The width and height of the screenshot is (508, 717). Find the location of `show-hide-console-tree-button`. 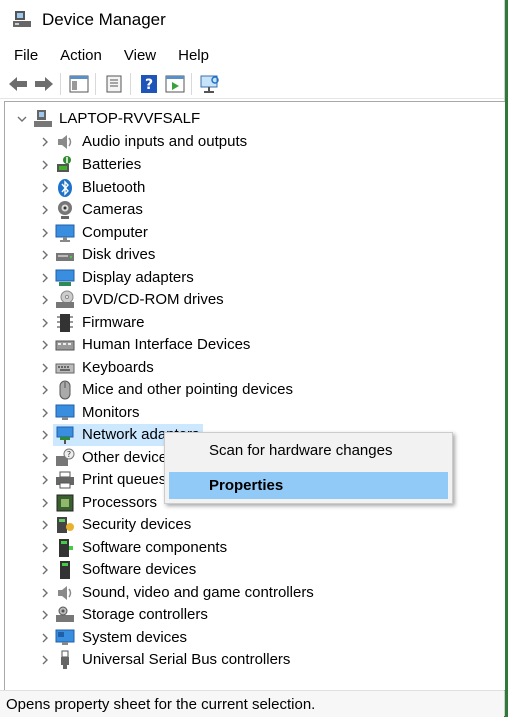

show-hide-console-tree-button is located at coordinates (79, 84).